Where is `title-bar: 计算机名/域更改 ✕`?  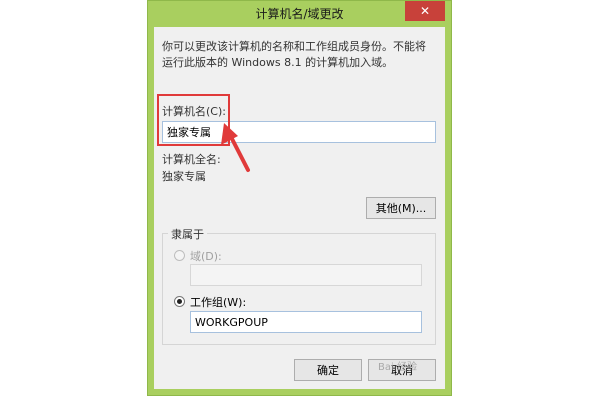
title-bar: 计算机名/域更改 ✕ is located at coordinates (299, 13).